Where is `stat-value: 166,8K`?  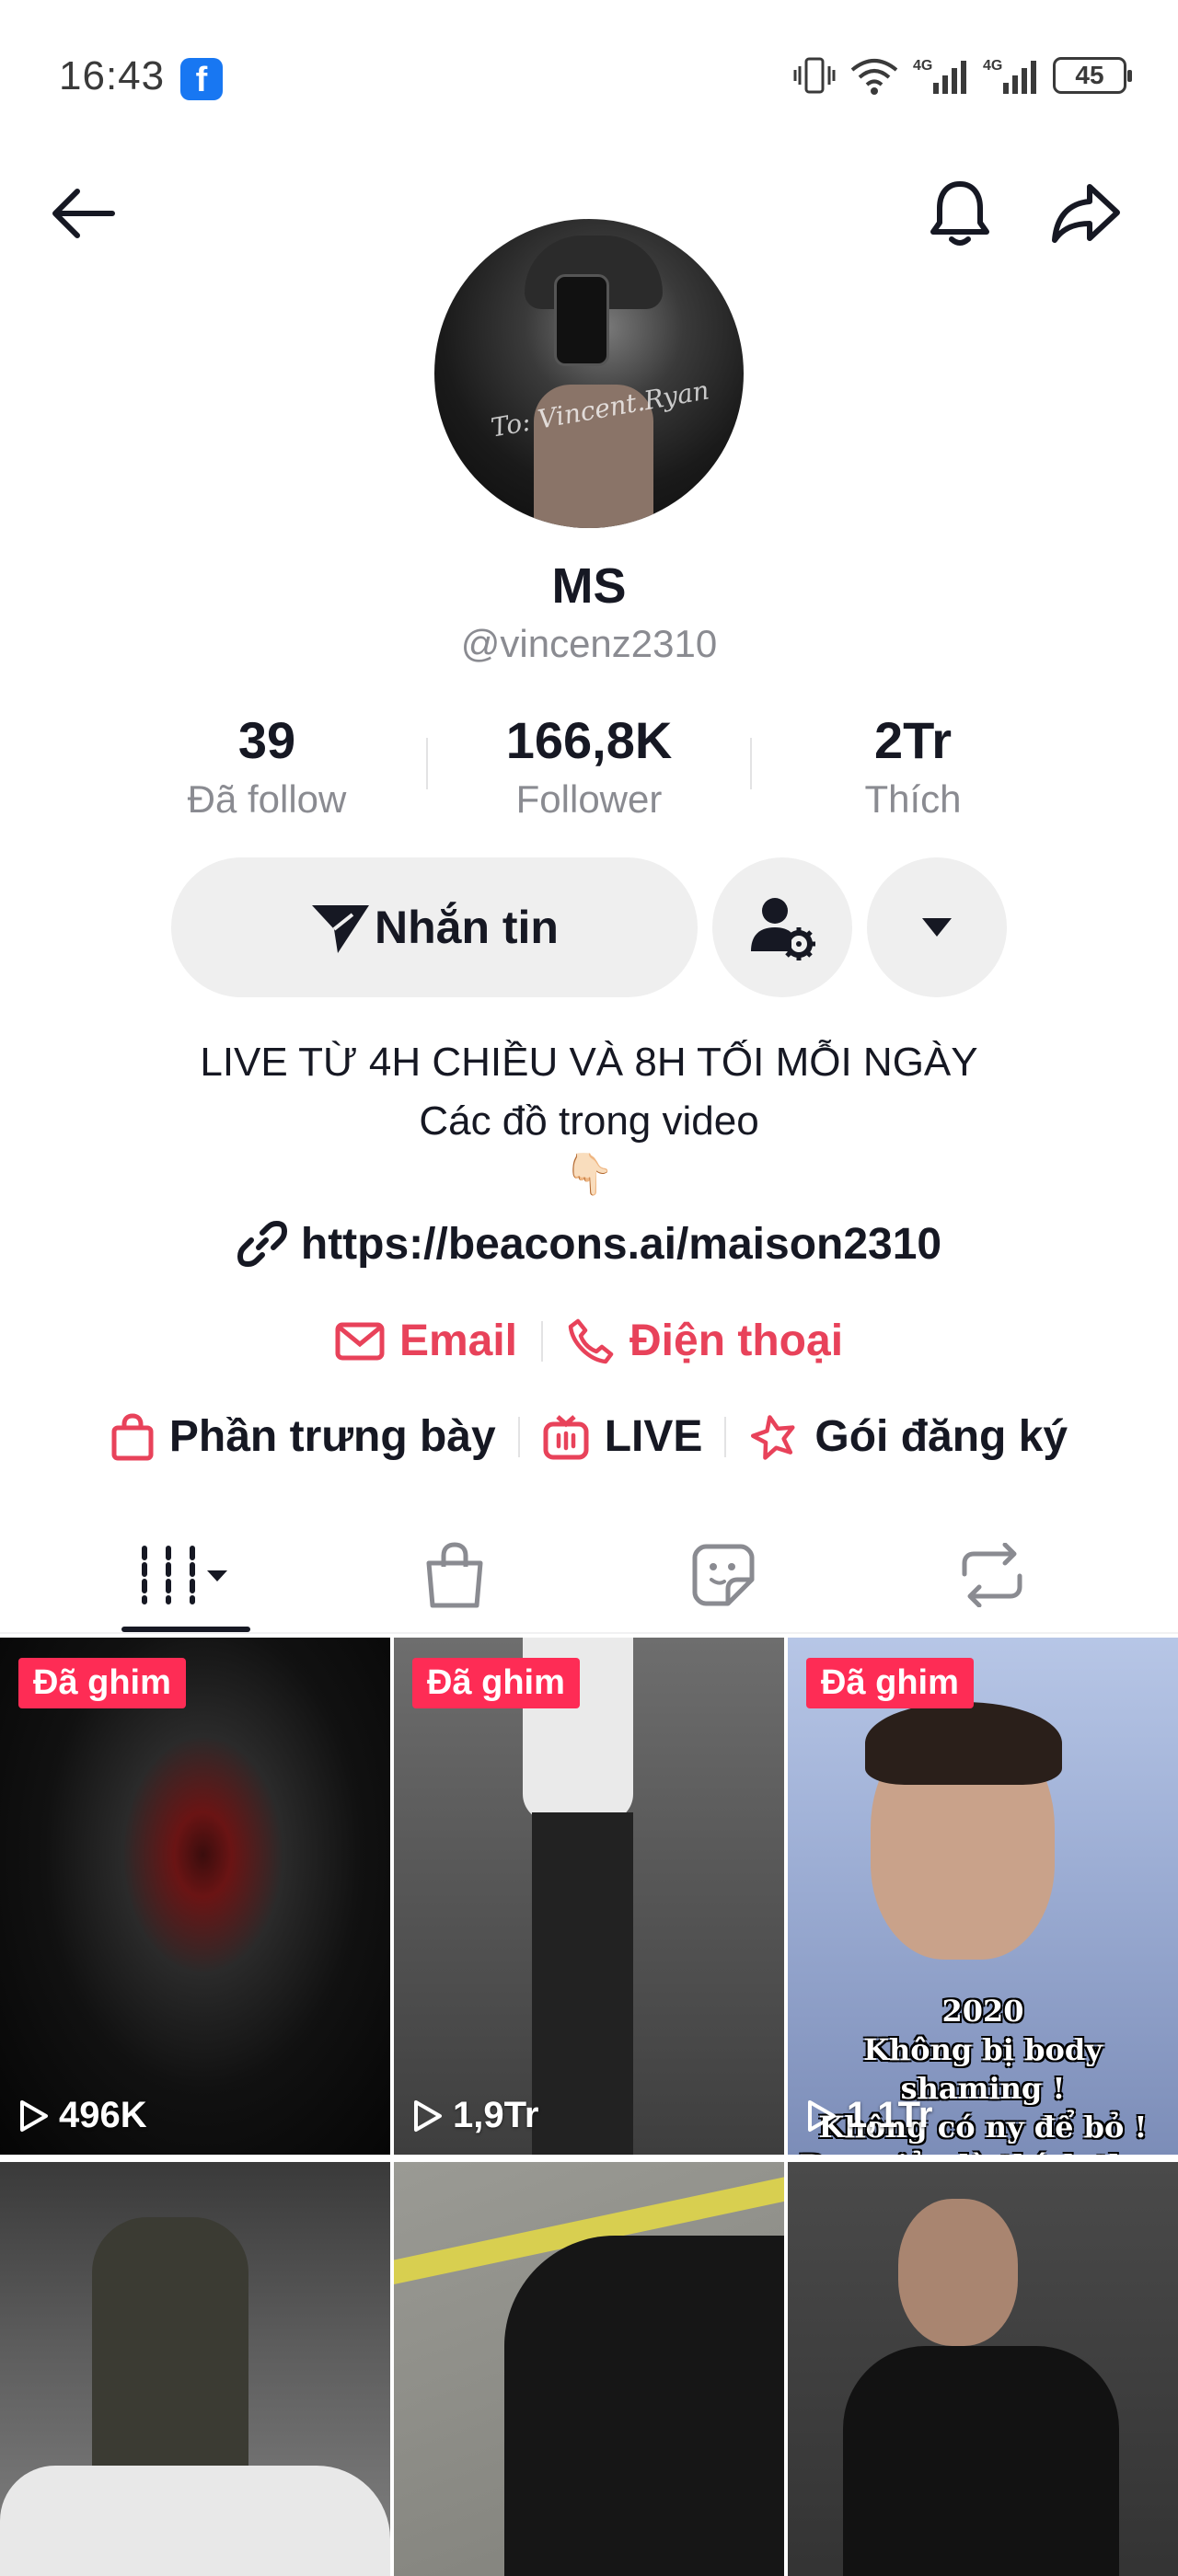
stat-value: 166,8K is located at coordinates (589, 740).